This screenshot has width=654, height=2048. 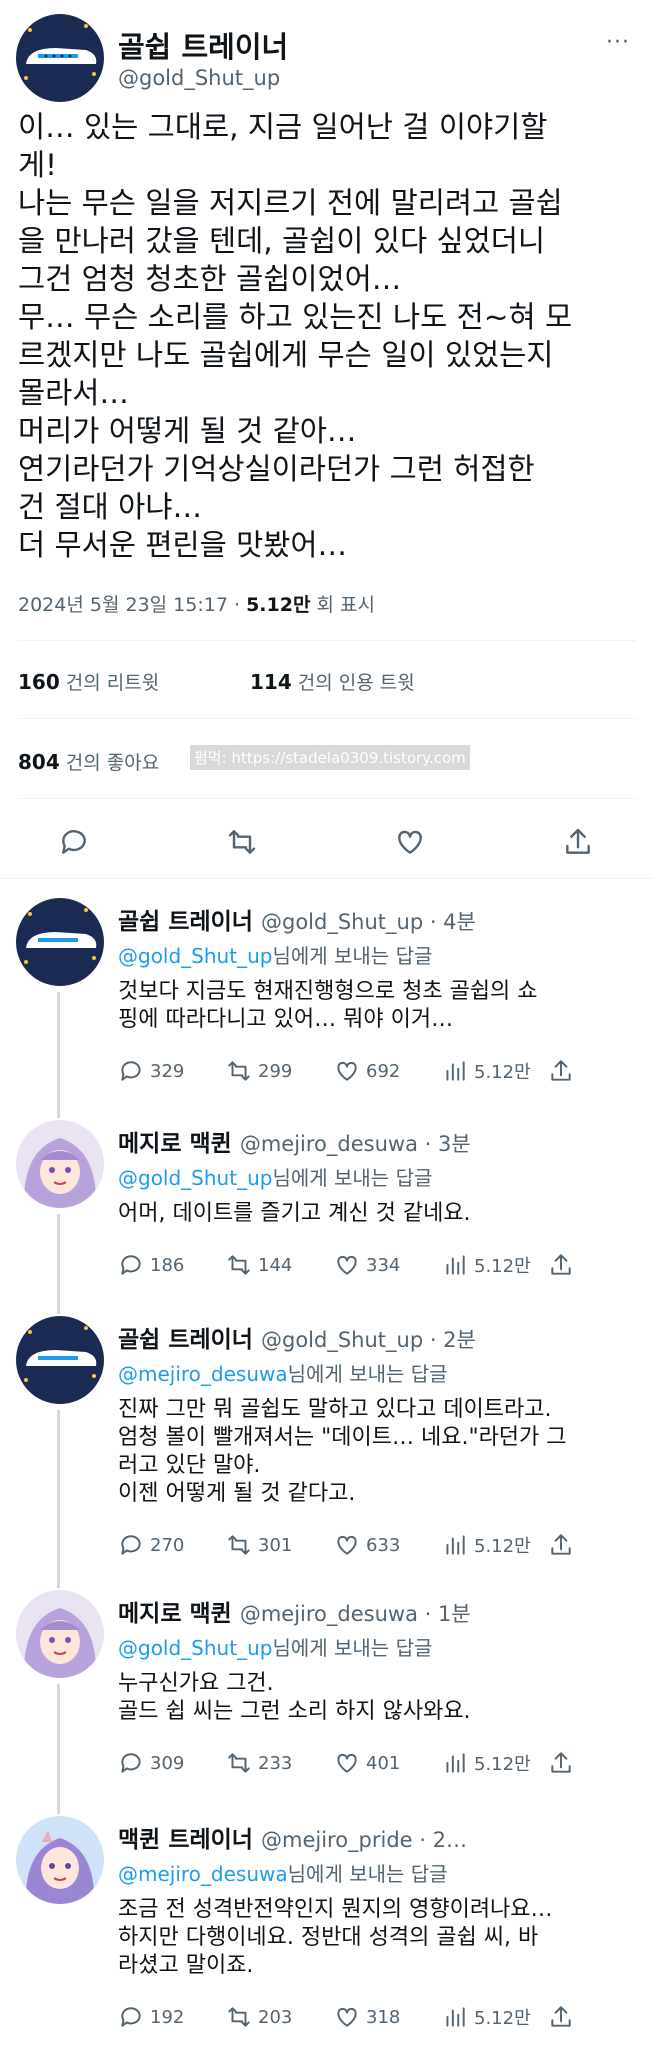 I want to click on retweet-count: 144, so click(x=275, y=1265).